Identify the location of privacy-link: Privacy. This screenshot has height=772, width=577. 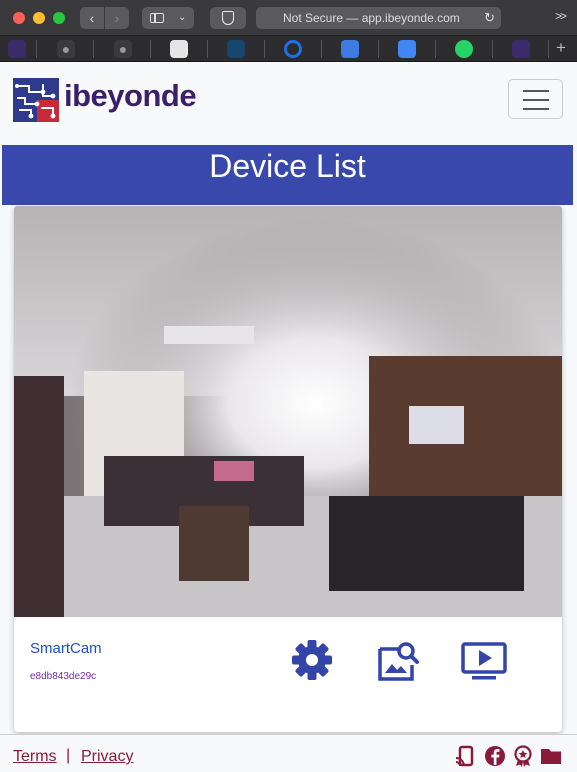
(107, 757).